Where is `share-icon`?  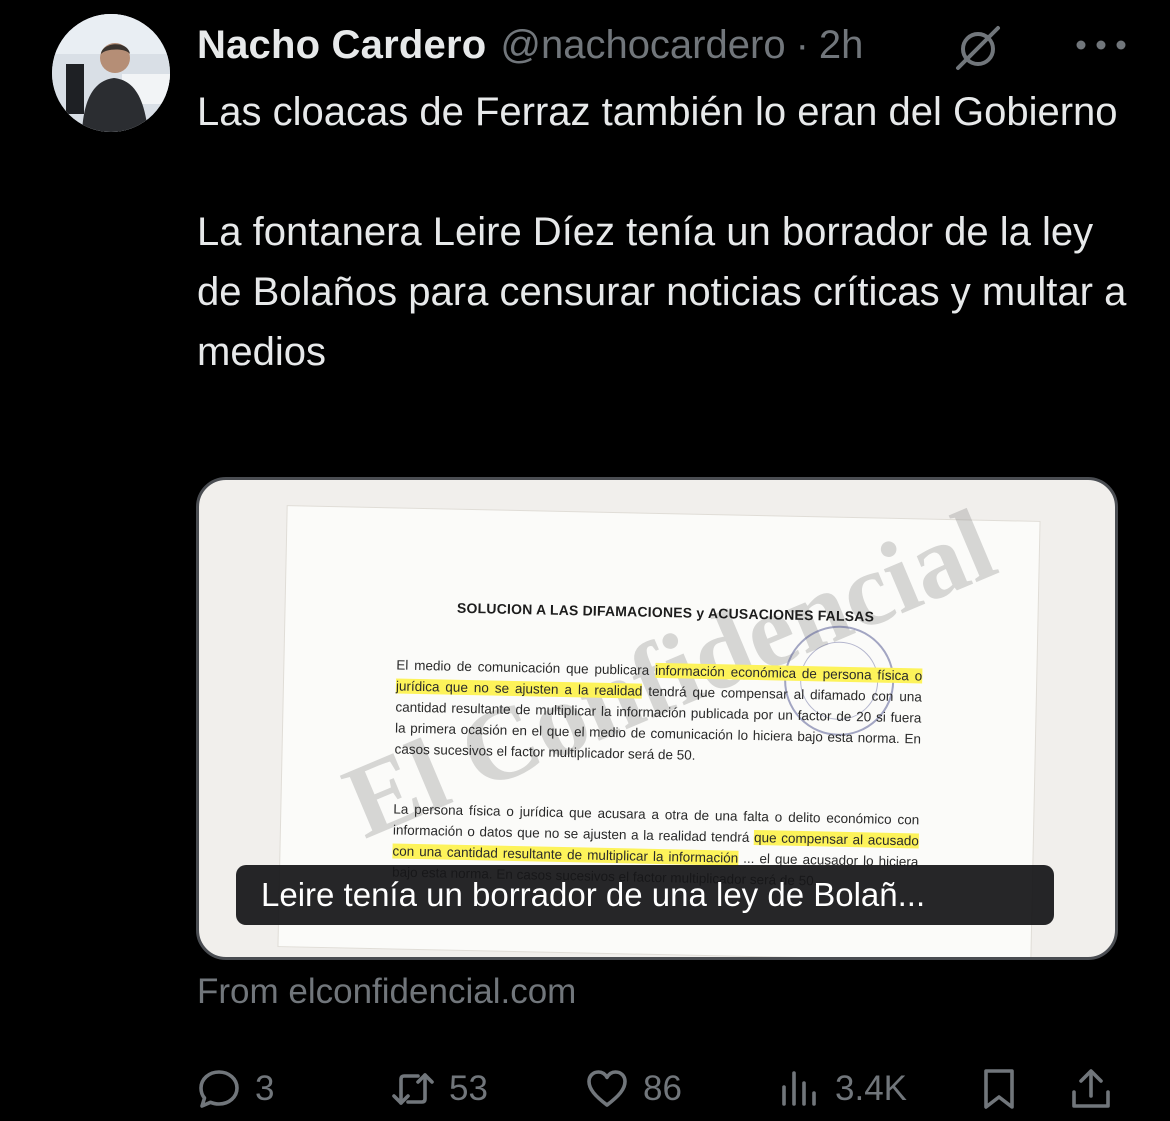 share-icon is located at coordinates (1091, 1088).